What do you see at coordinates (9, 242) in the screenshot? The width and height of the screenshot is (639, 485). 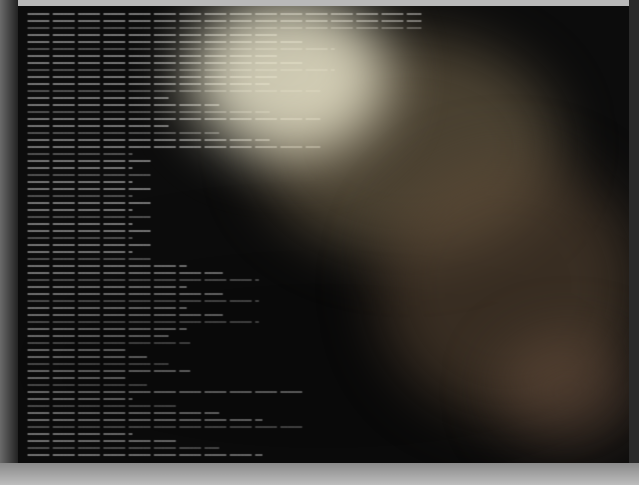 I see `monitor-left-bezel` at bounding box center [9, 242].